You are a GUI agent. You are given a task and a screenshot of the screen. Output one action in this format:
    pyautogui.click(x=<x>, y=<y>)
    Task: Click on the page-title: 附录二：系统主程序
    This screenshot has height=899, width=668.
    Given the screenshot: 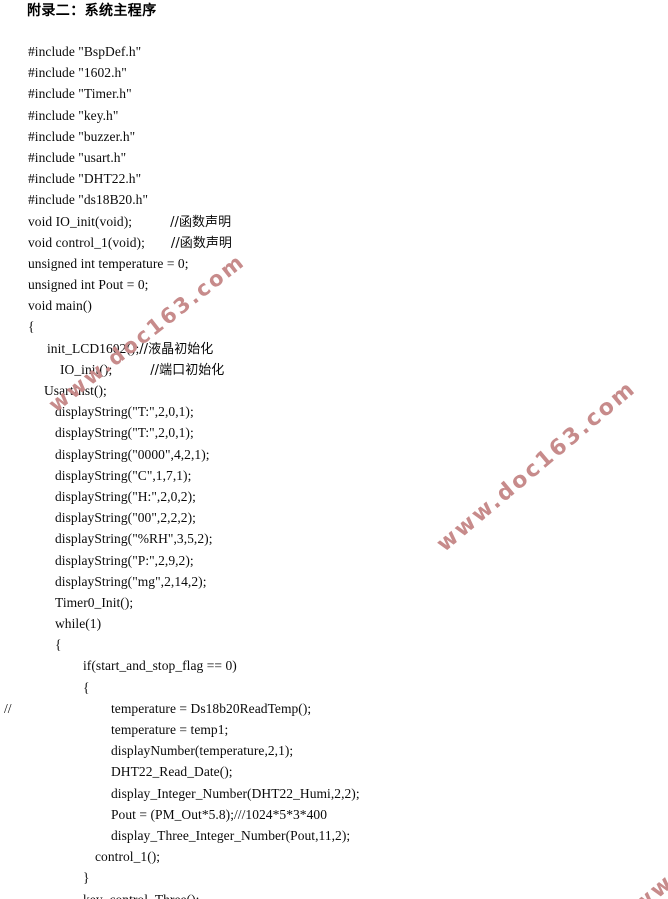 What is the action you would take?
    pyautogui.click(x=92, y=11)
    